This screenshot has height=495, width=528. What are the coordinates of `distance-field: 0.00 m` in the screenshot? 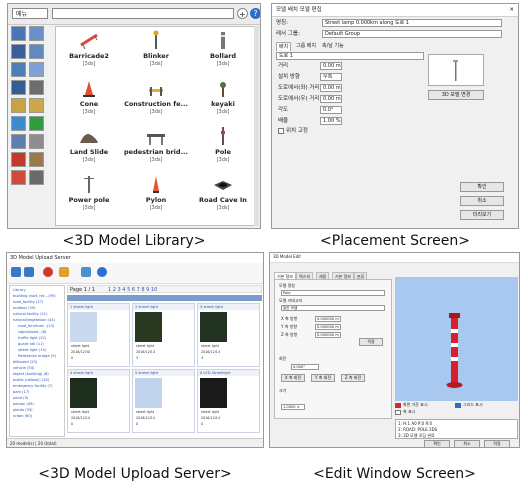 It's located at (331, 66).